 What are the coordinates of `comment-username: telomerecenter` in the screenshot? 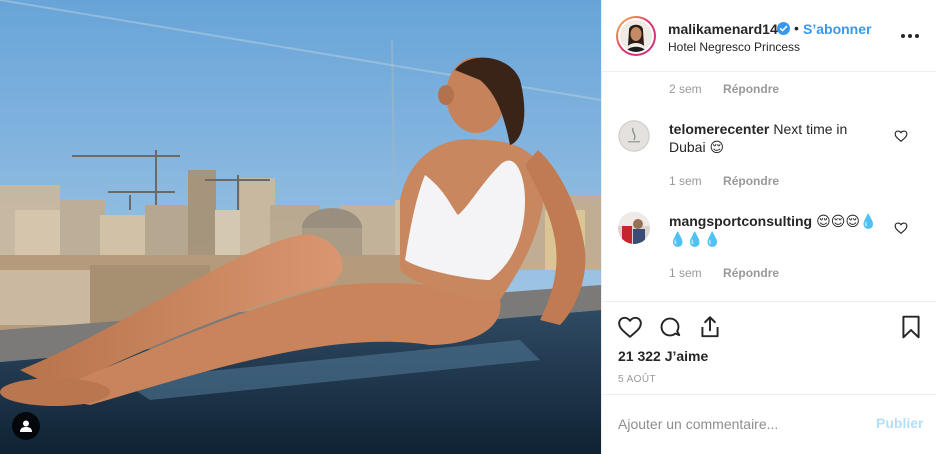 It's located at (719, 129).